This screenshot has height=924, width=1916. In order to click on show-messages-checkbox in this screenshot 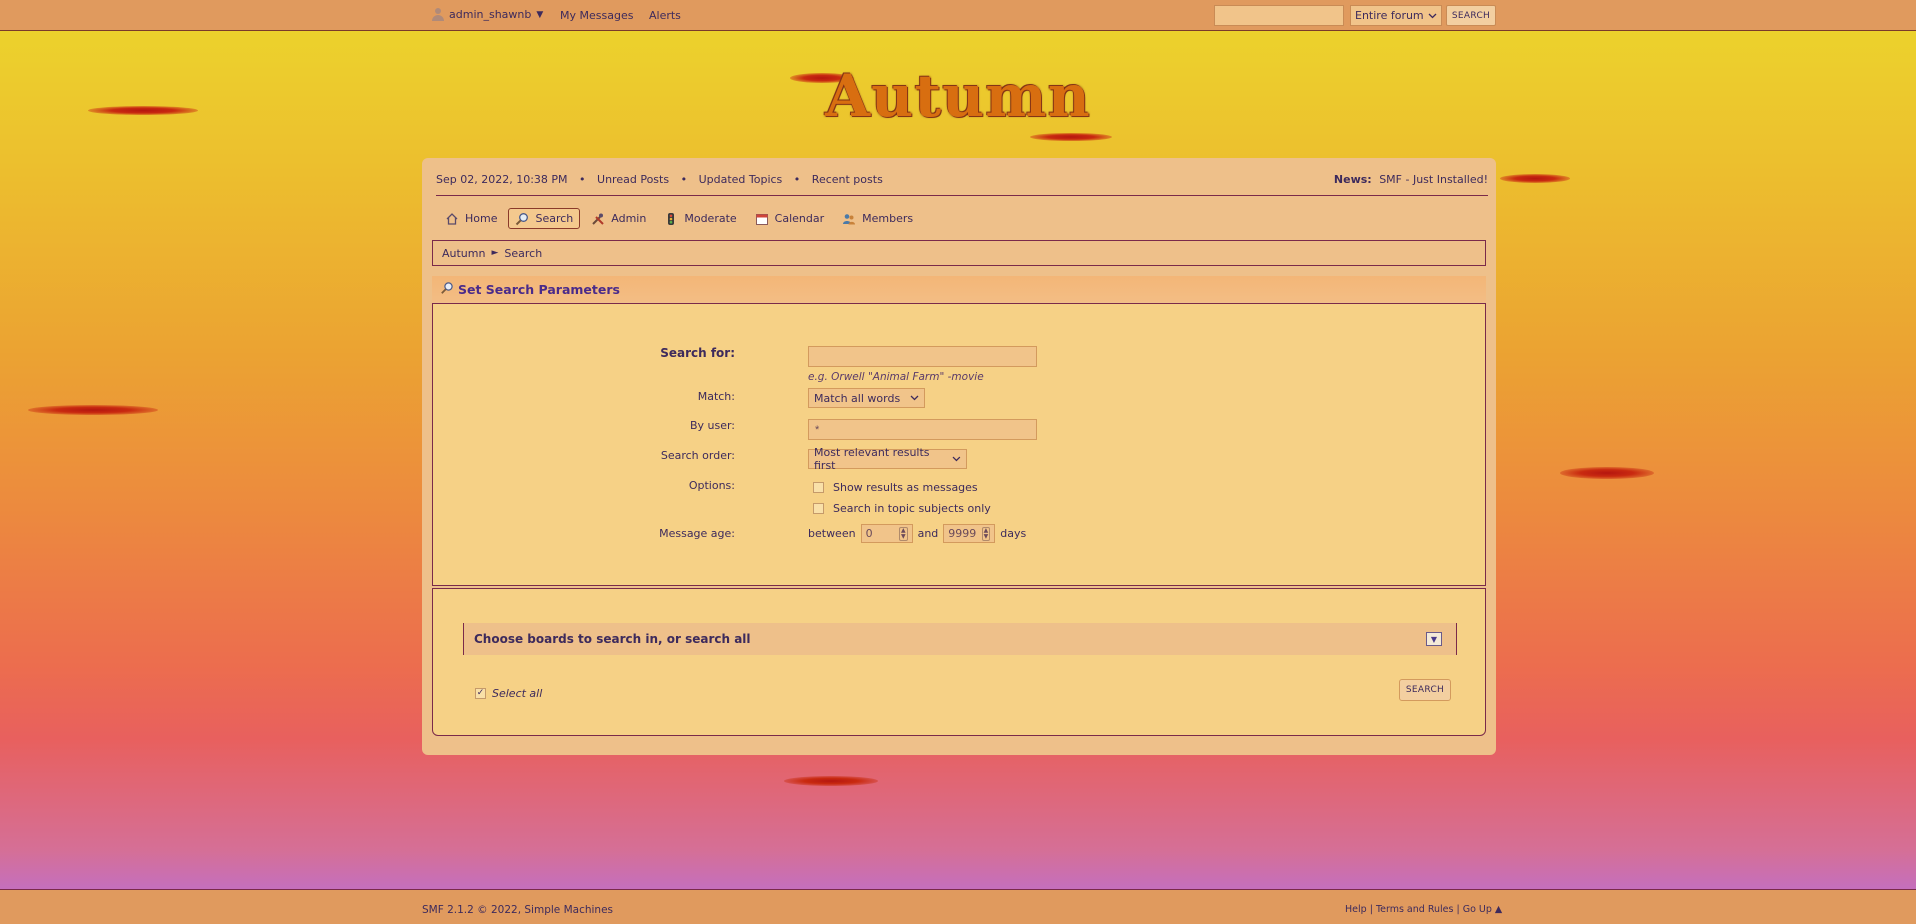, I will do `click(818, 487)`.